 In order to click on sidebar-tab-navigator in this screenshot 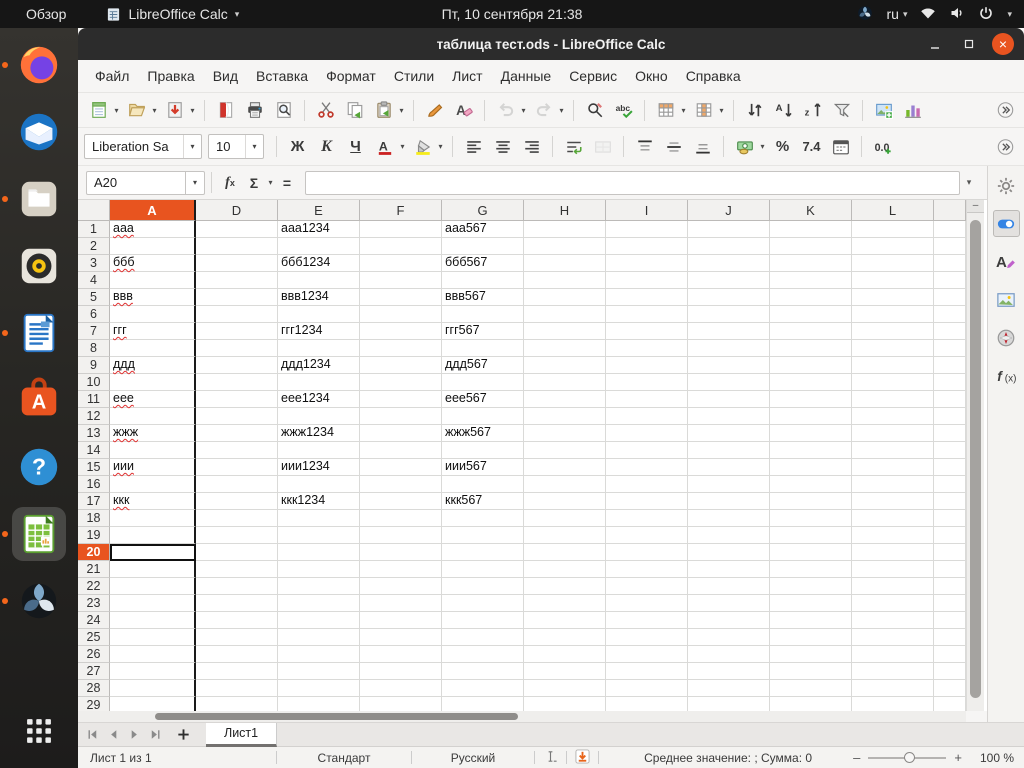, I will do `click(1006, 337)`.